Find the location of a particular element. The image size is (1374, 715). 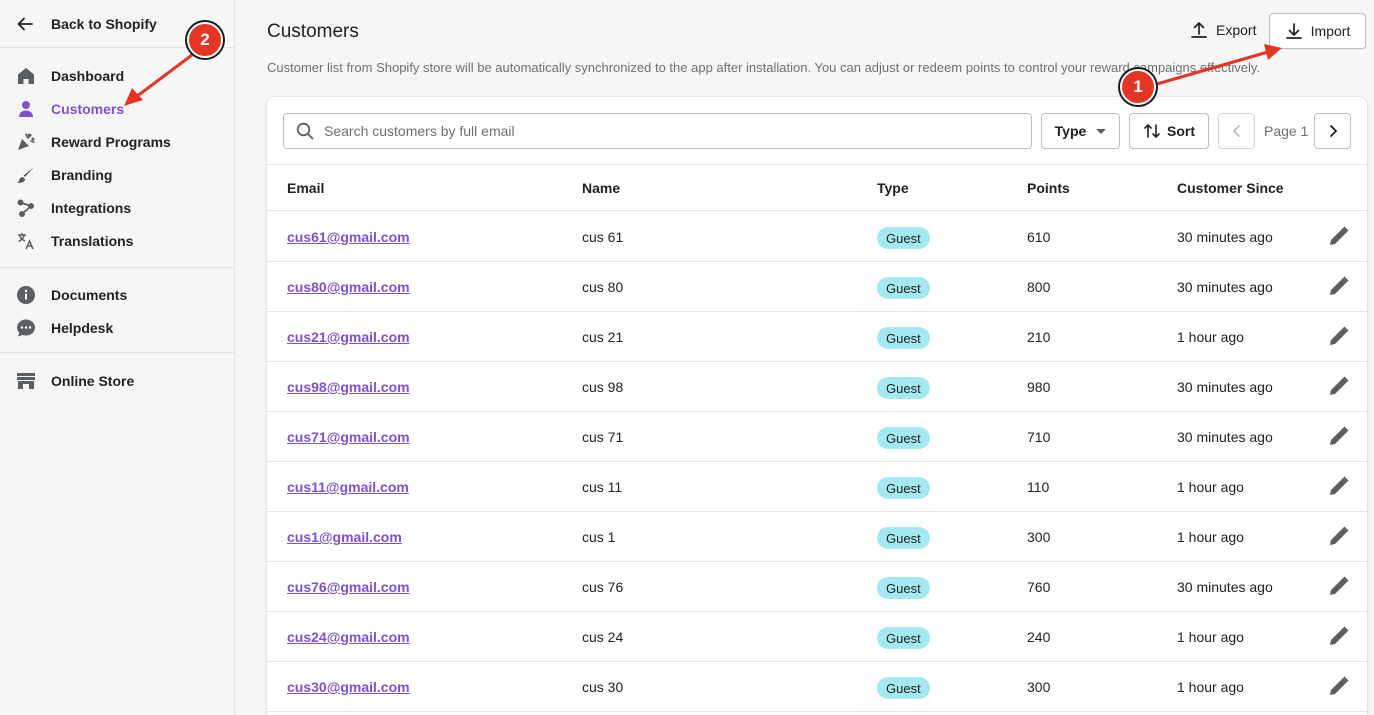

nav-group-store: Online Store is located at coordinates (117, 380).